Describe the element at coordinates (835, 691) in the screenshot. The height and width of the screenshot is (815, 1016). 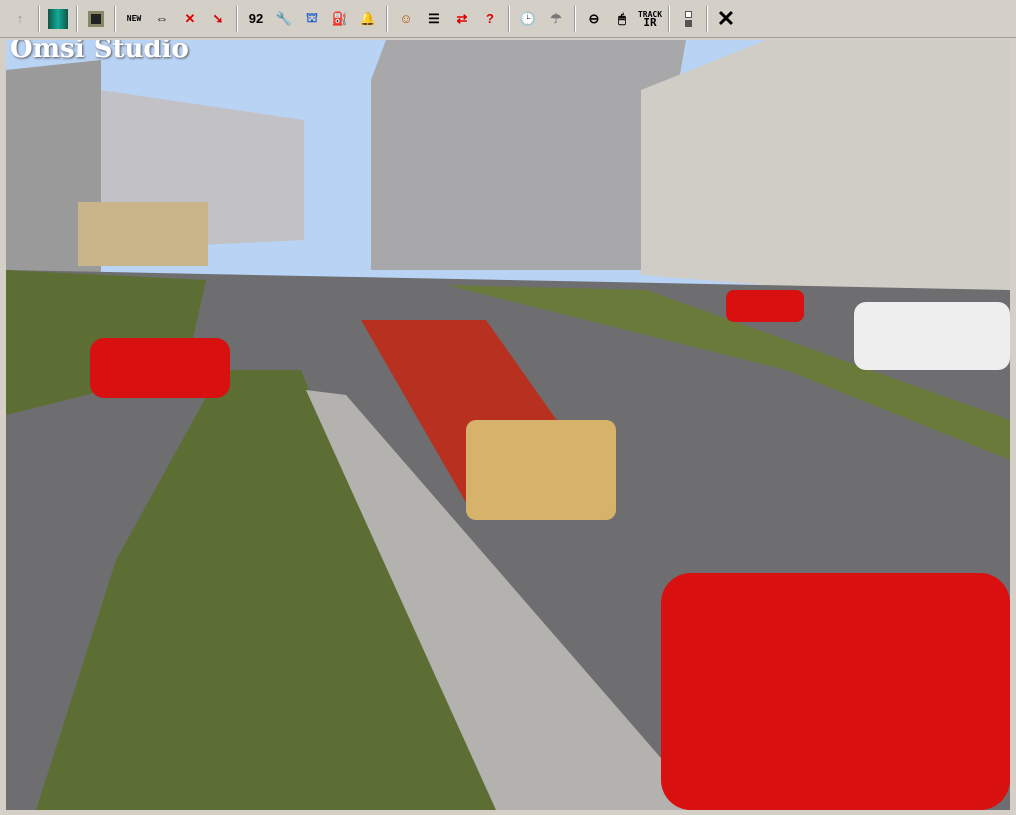
I see `red-car-front` at that location.